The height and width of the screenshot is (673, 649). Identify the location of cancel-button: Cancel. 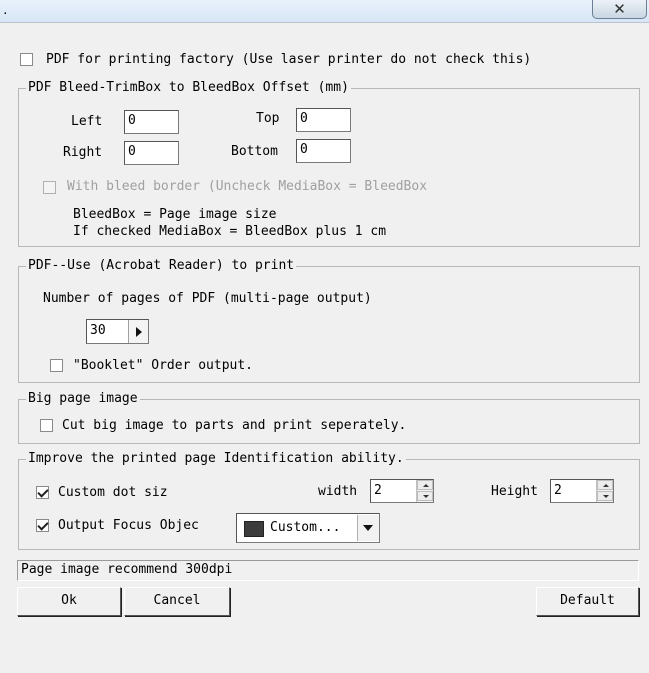
(177, 601).